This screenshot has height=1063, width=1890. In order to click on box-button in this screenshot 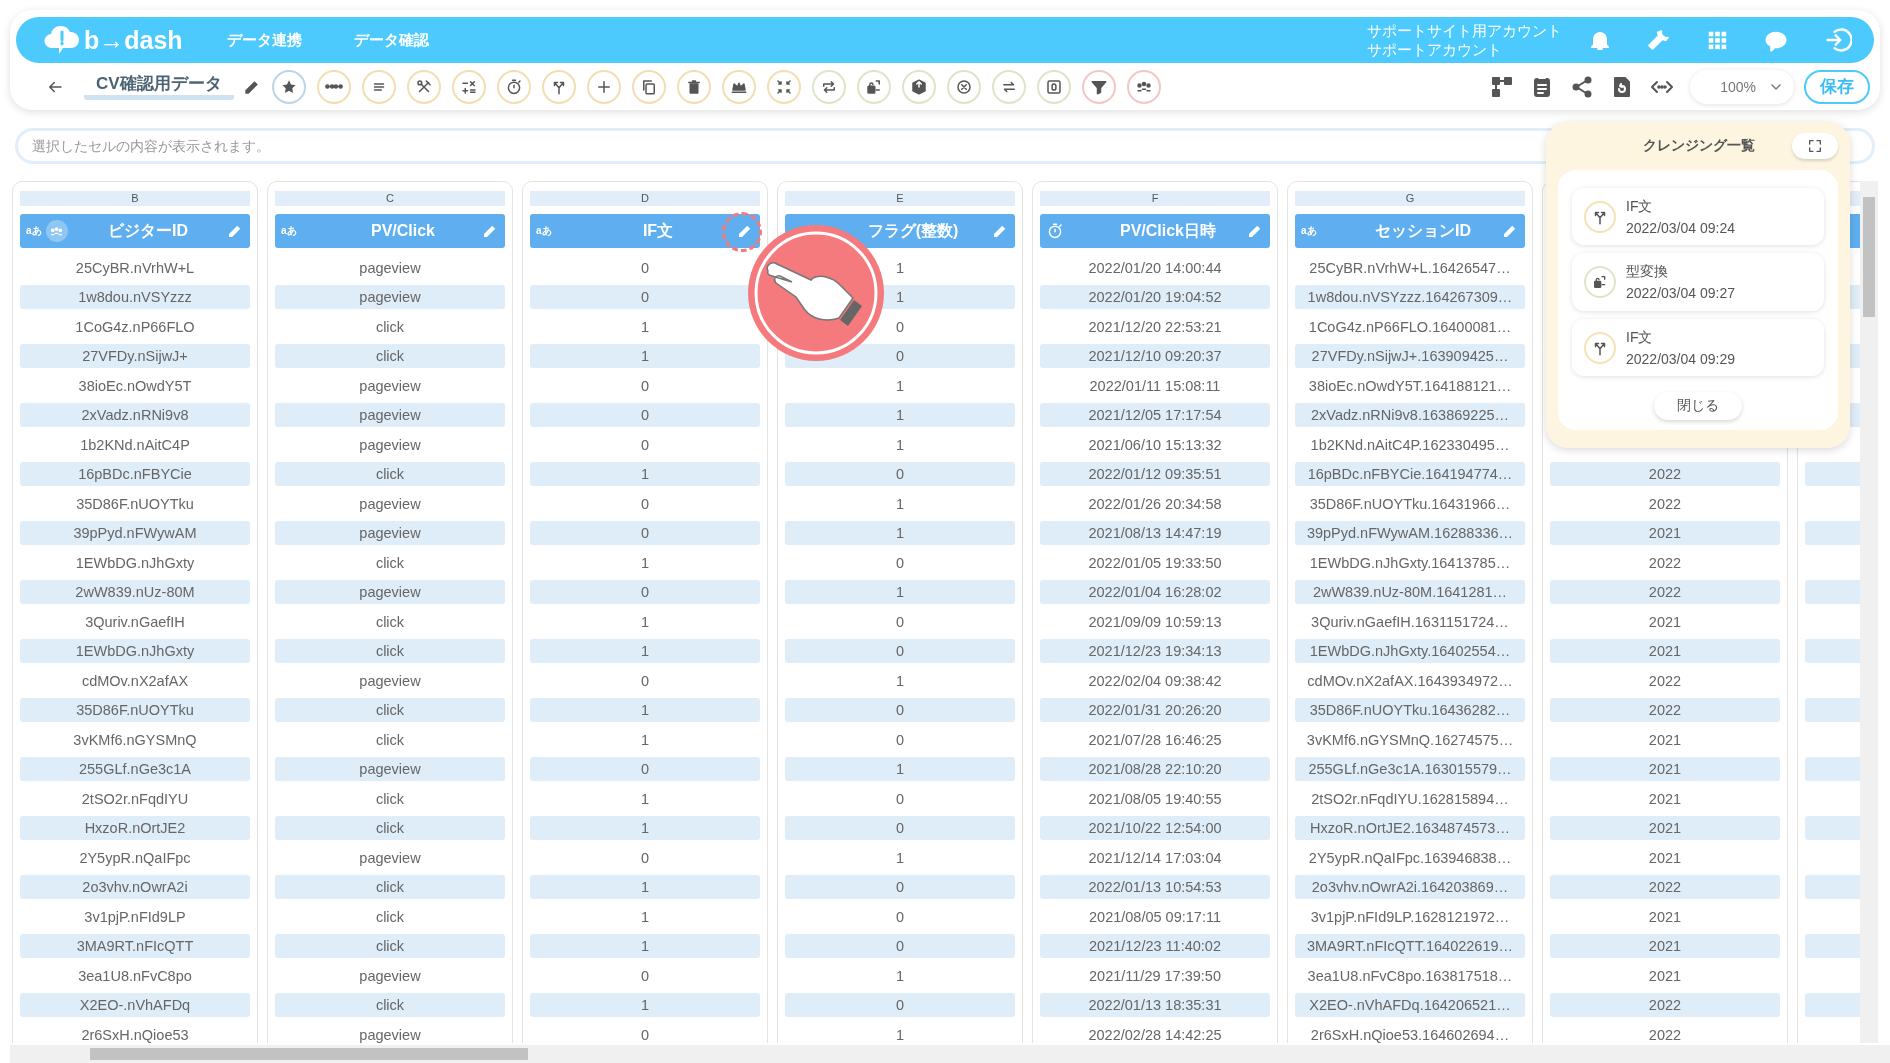, I will do `click(918, 86)`.